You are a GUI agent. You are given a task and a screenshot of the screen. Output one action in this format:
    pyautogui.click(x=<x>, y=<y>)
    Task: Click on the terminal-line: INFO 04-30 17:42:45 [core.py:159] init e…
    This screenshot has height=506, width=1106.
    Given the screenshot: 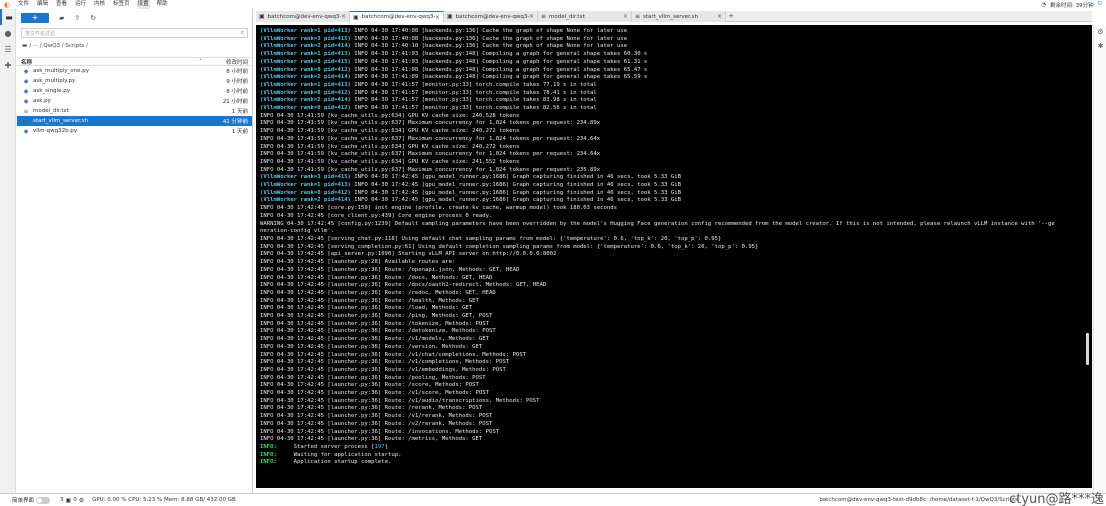 What is the action you would take?
    pyautogui.click(x=674, y=209)
    